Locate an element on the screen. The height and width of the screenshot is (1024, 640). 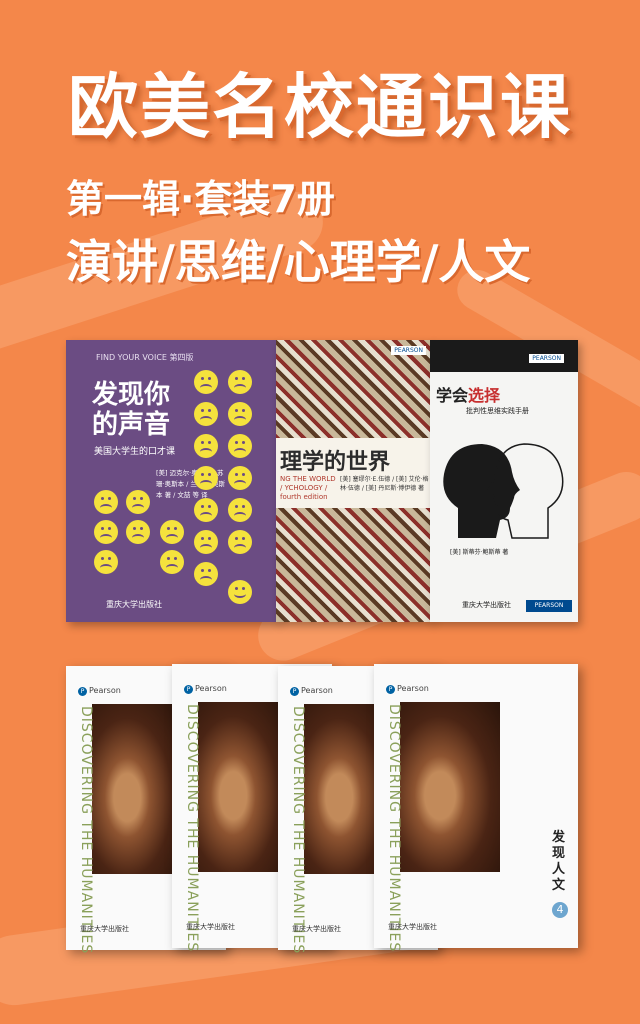
sub-title: 第一辑·套装7册 is located at coordinates (200, 199).